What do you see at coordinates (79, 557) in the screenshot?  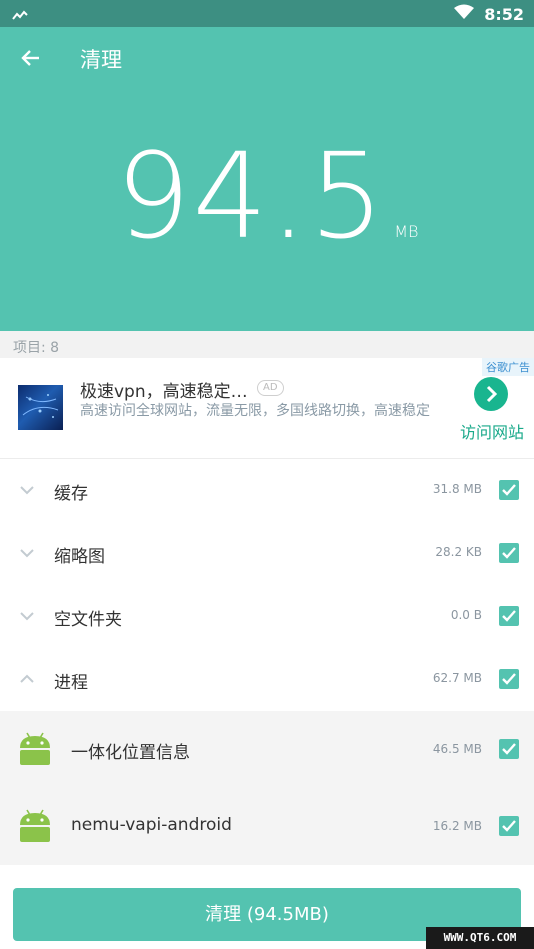 I see `category-label: 缩略图` at bounding box center [79, 557].